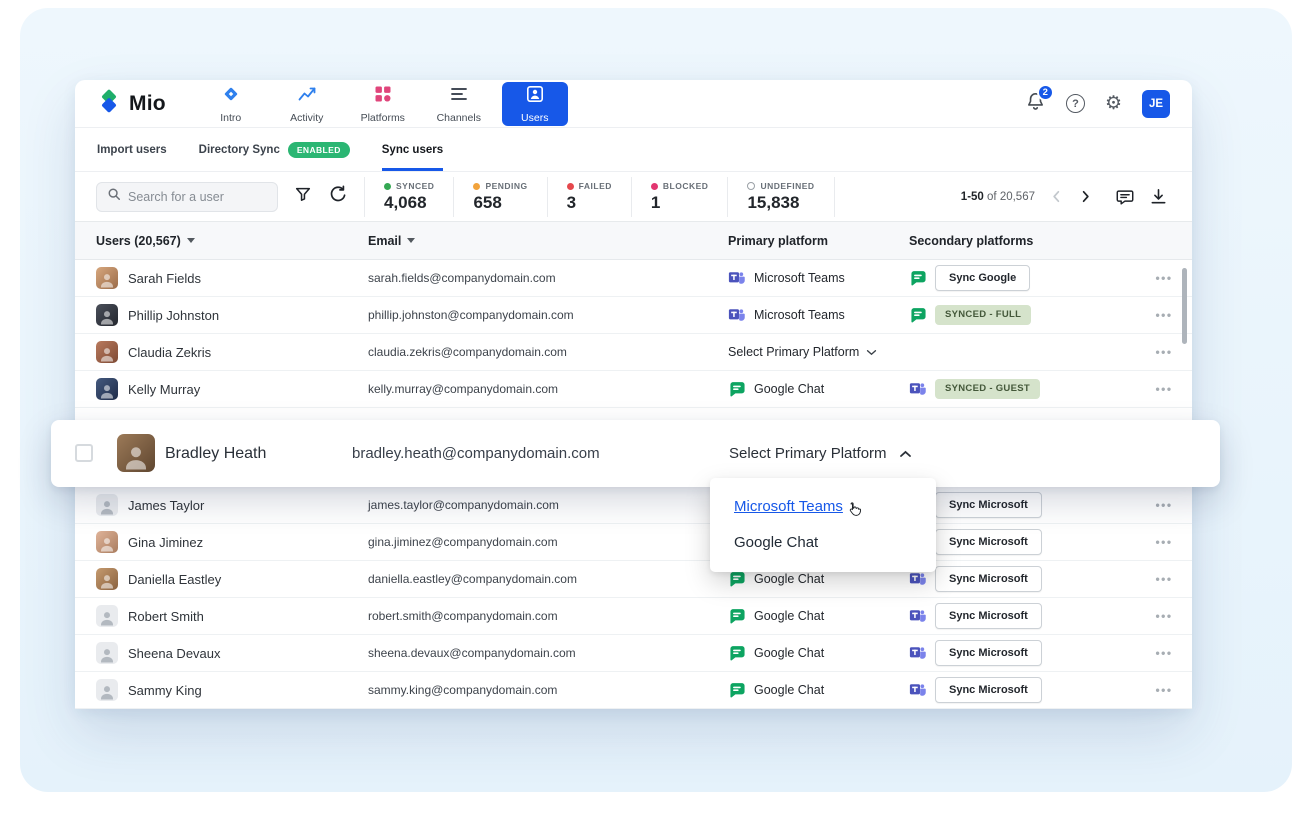 Image resolution: width=1312 pixels, height=826 pixels. I want to click on nav-item-platforms: Platforms, so click(383, 104).